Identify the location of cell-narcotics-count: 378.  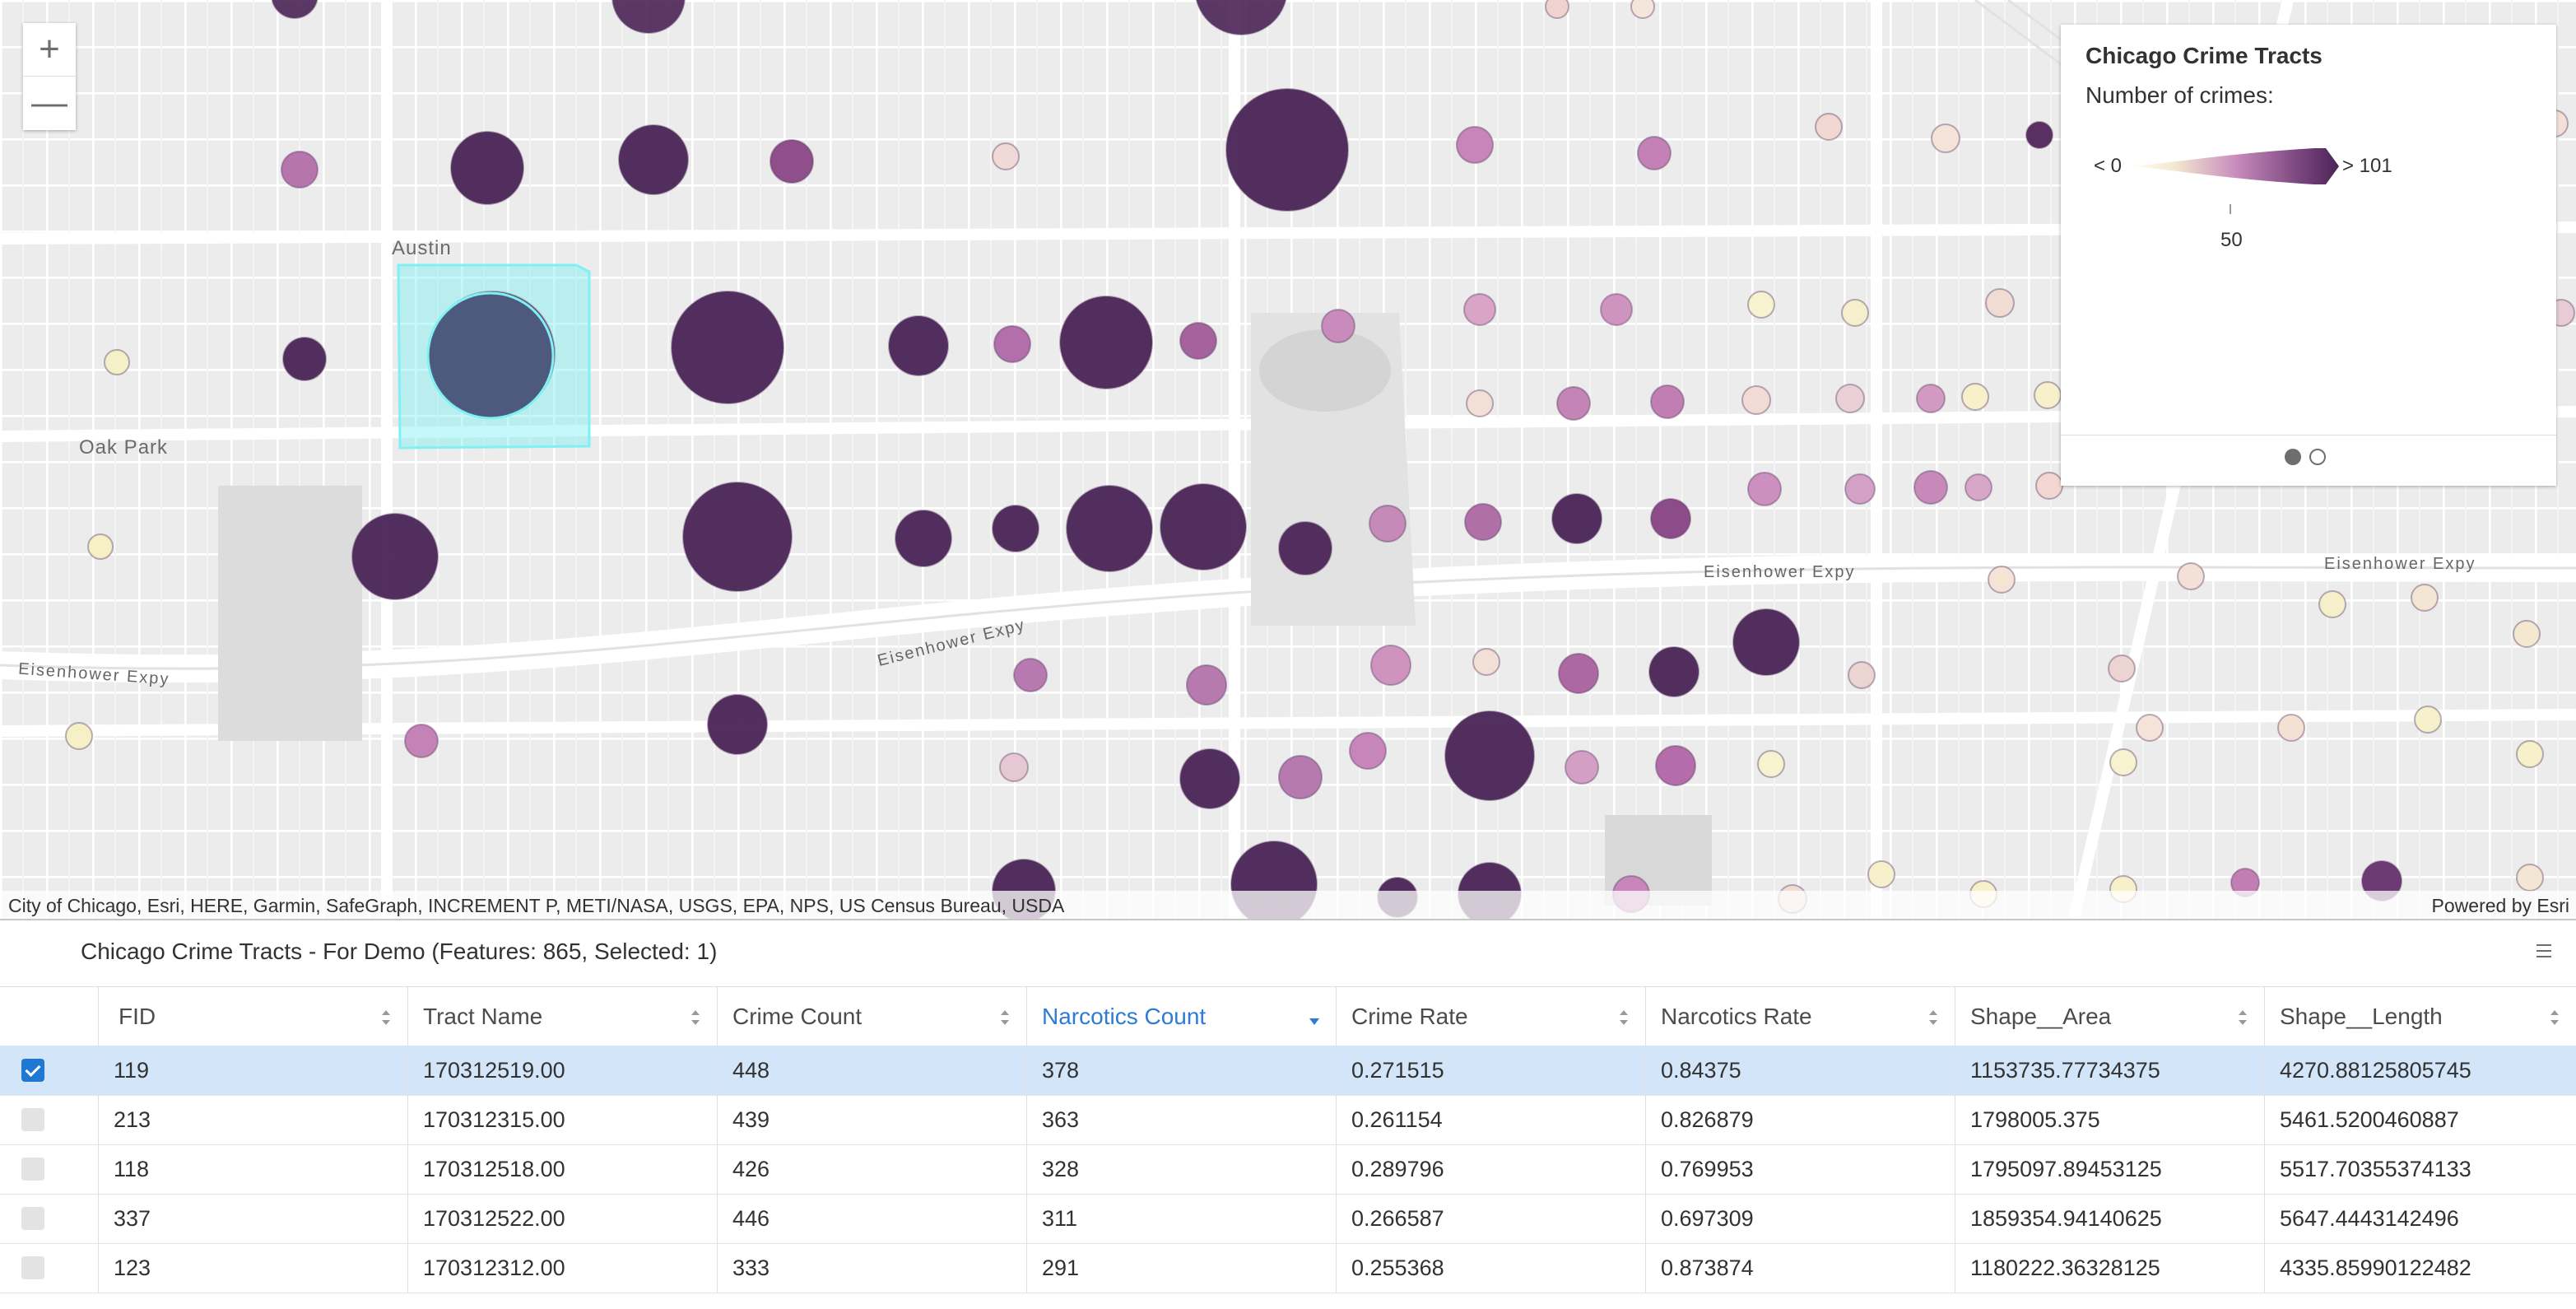
(1182, 1071).